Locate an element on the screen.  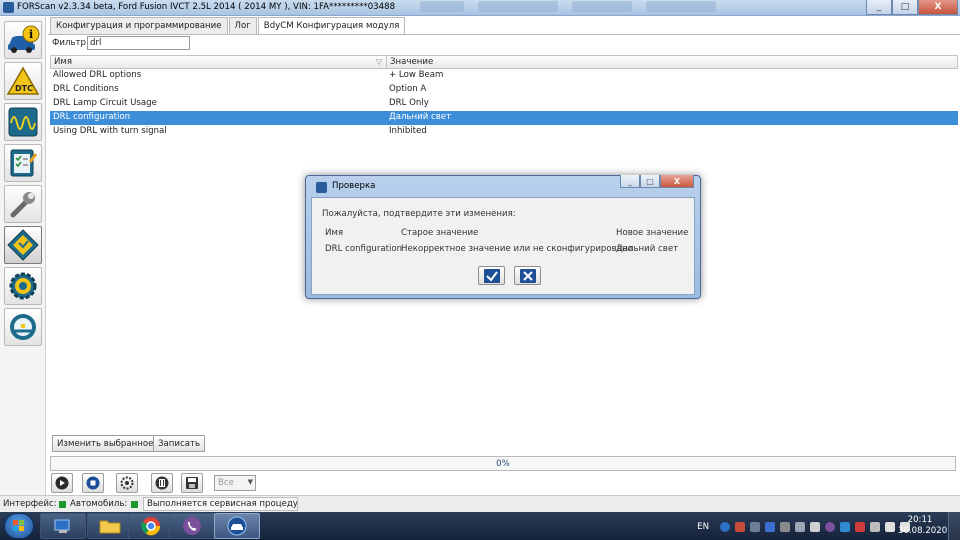
table-row-selected: DRL configuration Дальний свет is located at coordinates (504, 118).